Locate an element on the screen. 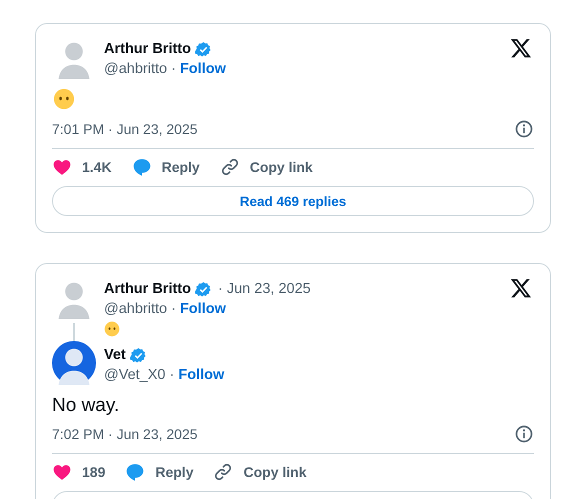 This screenshot has height=499, width=584. author-handle: @Vet_X0 · is located at coordinates (139, 375).